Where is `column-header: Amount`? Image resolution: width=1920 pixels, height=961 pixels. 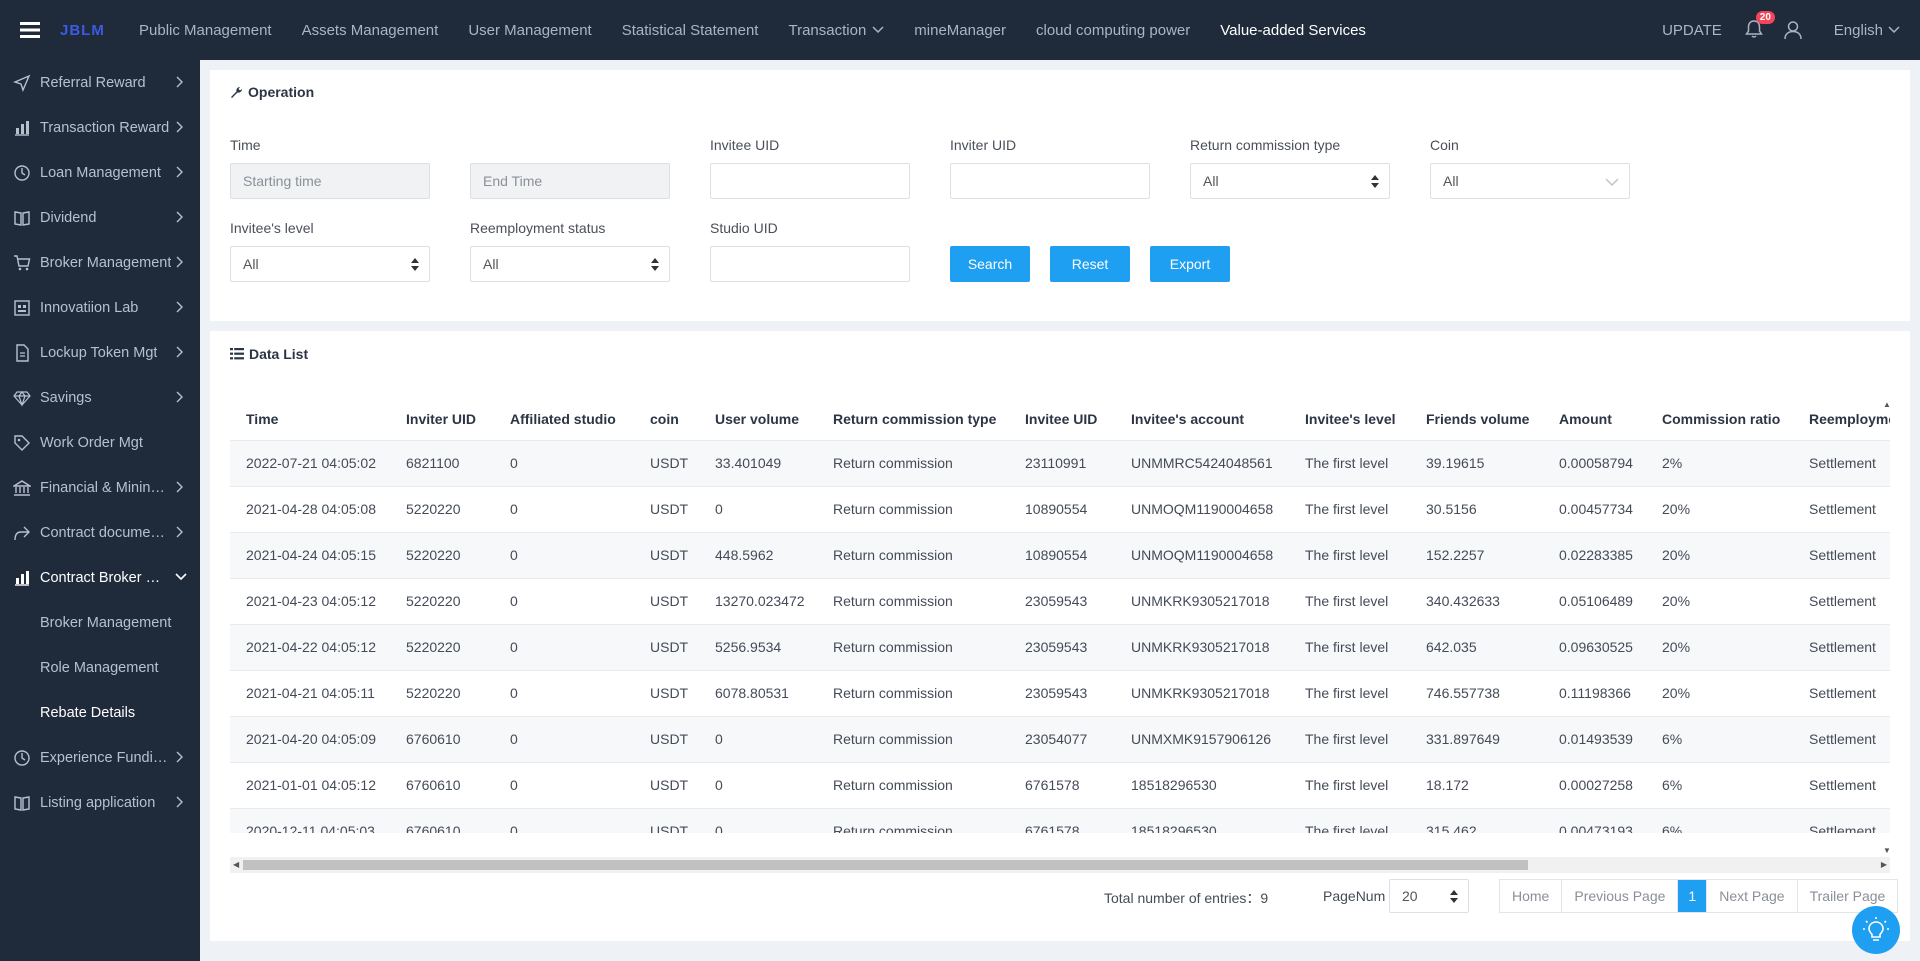
column-header: Amount is located at coordinates (1594, 419).